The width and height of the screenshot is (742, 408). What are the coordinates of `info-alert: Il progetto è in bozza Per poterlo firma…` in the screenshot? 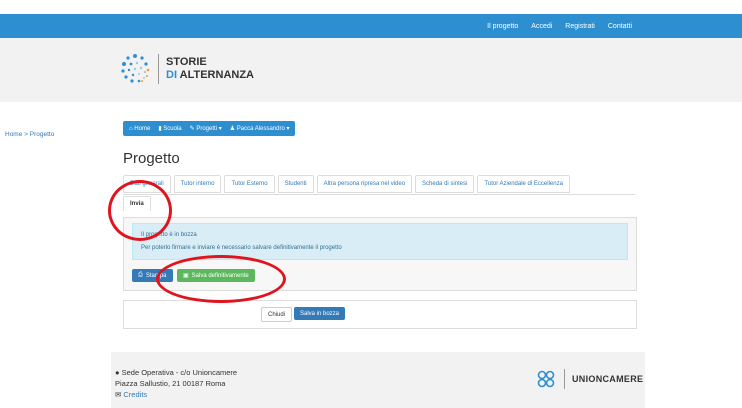 It's located at (380, 241).